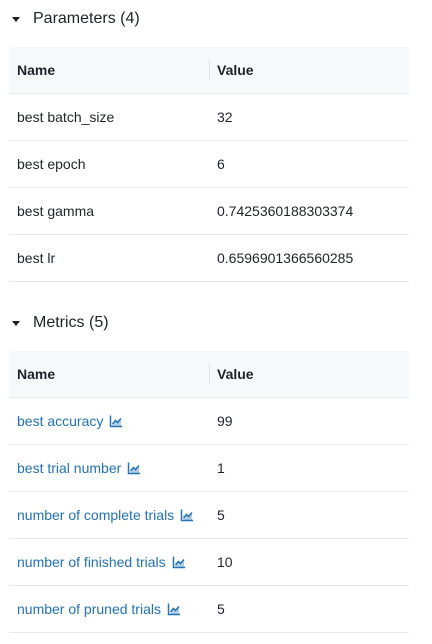 This screenshot has height=644, width=432. I want to click on param-value: 0.6596901366560285, so click(309, 258).